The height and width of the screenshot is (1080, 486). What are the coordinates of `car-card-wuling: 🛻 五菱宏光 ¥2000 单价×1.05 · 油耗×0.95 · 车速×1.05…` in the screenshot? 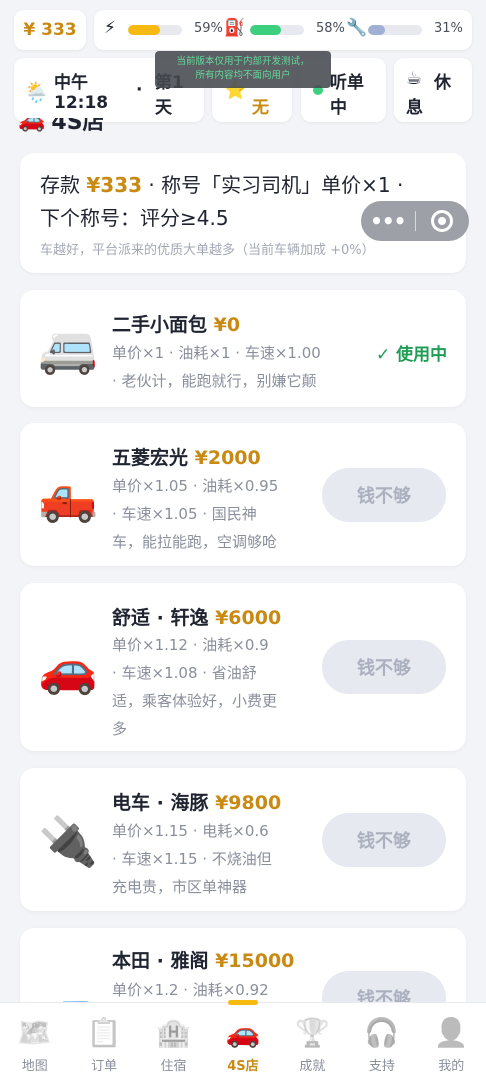 It's located at (243, 494).